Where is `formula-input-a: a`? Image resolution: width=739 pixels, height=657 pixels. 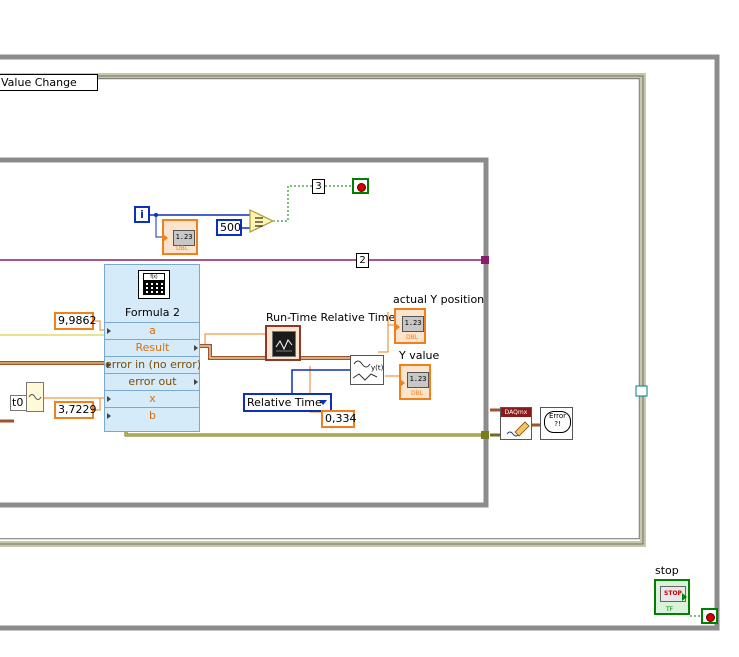 formula-input-a: a is located at coordinates (152, 331).